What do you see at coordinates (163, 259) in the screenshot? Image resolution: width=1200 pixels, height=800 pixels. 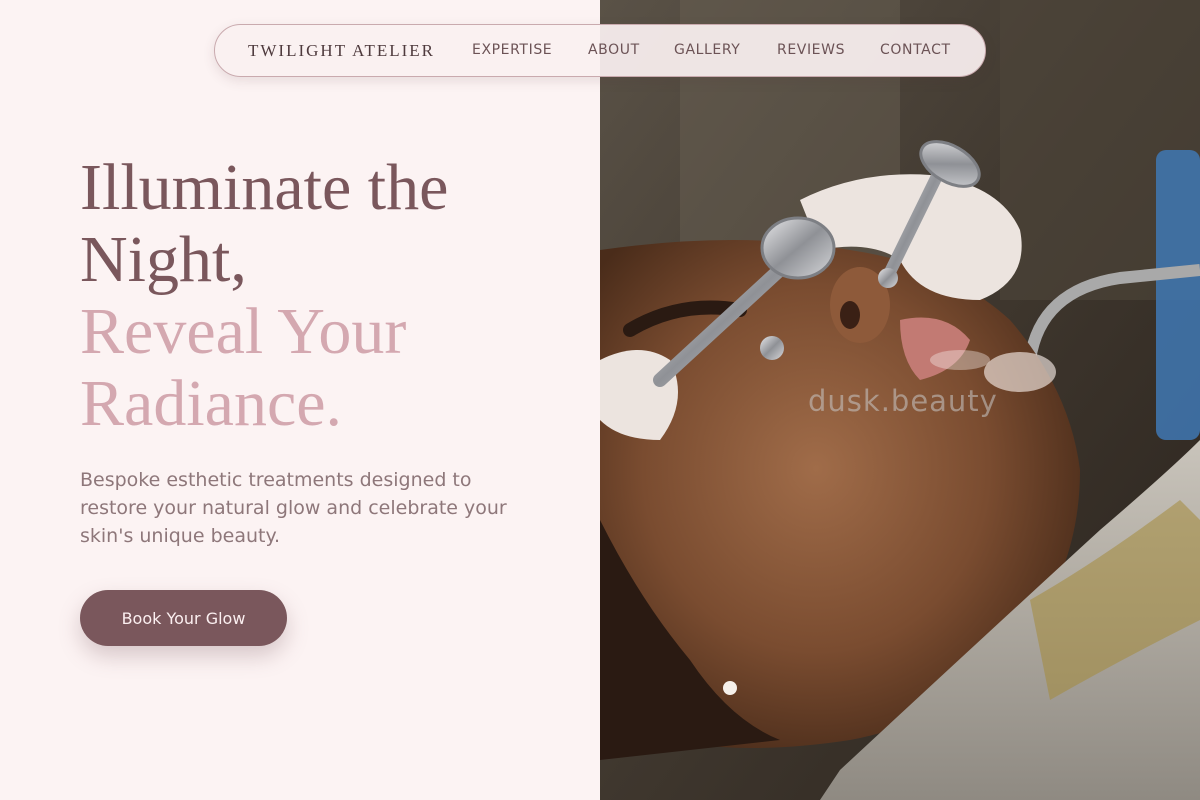 I see `headline-line: Night,` at bounding box center [163, 259].